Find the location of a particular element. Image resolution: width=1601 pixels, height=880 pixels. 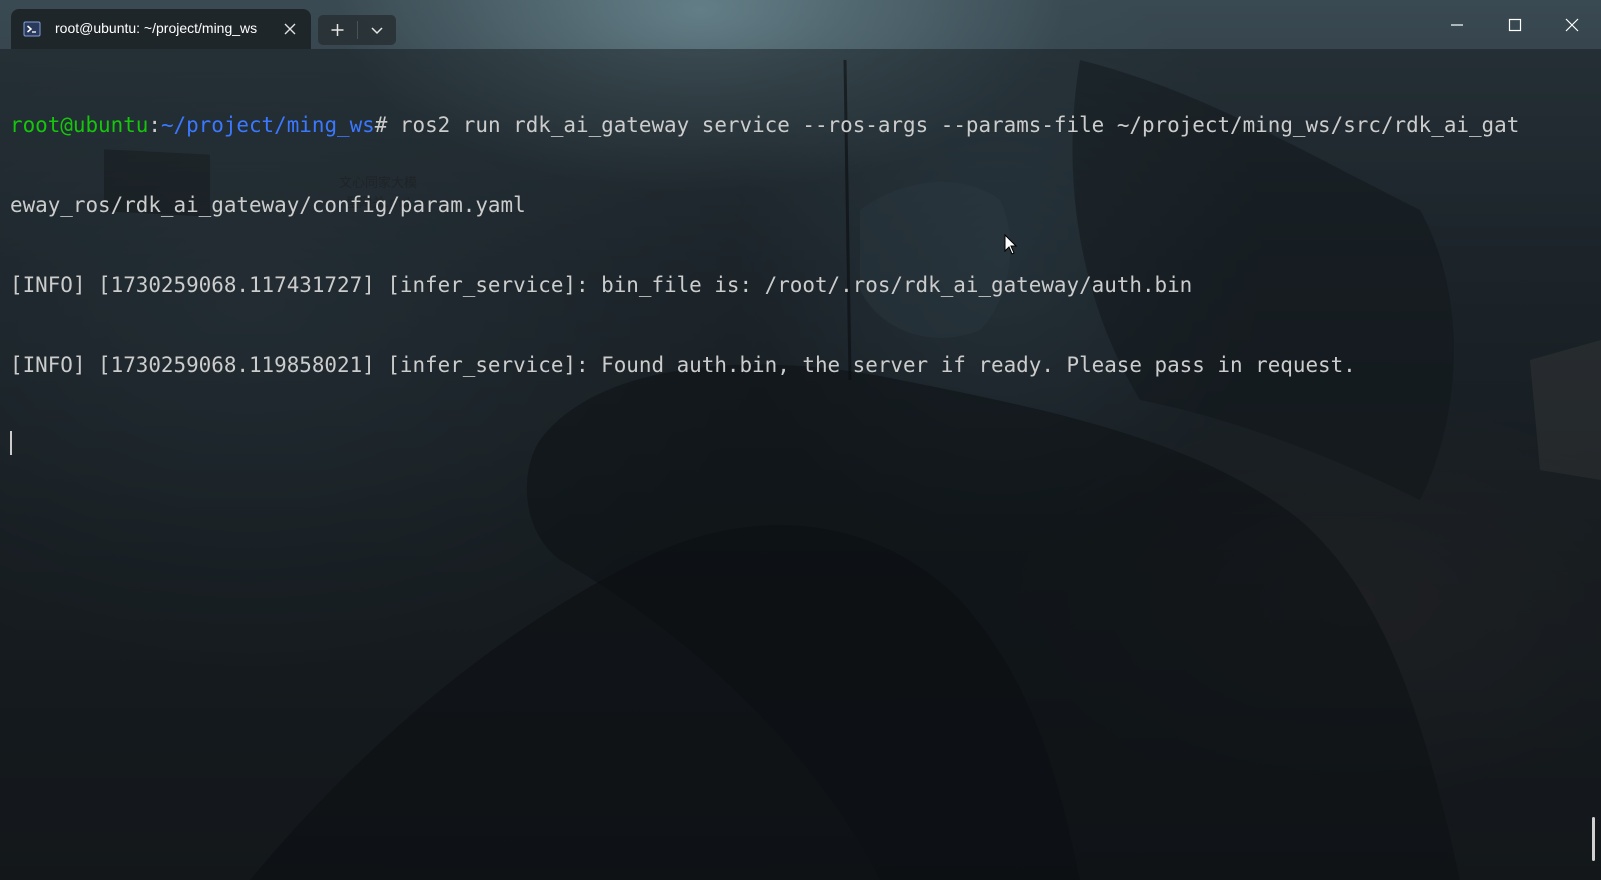

close-tab-icon is located at coordinates (290, 29).